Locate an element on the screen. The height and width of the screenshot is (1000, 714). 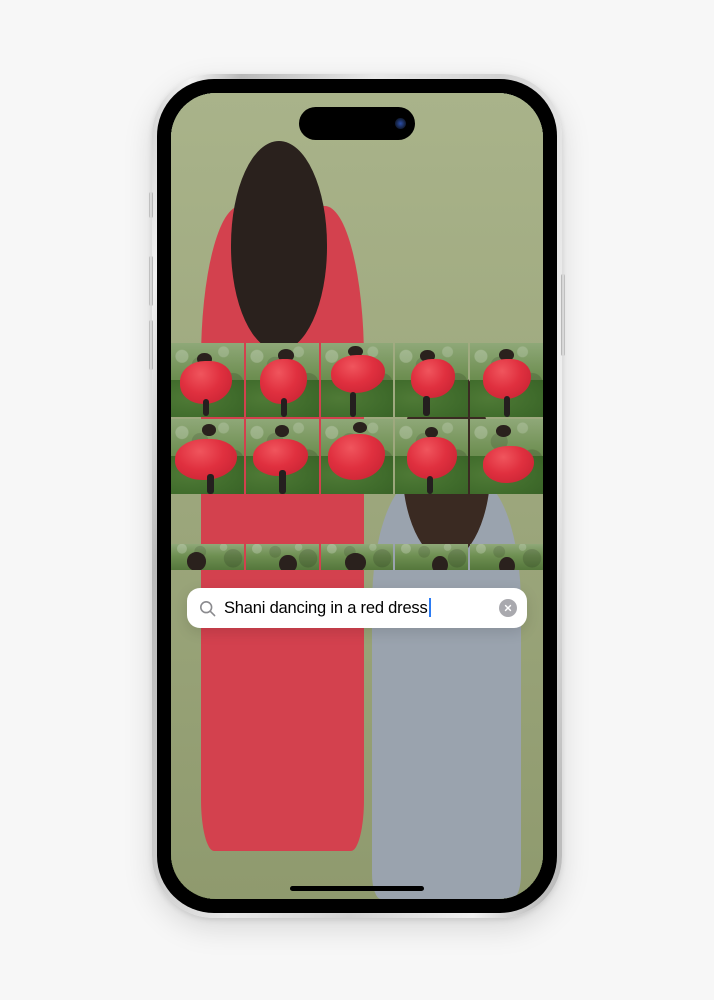
home-indicator is located at coordinates (357, 888).